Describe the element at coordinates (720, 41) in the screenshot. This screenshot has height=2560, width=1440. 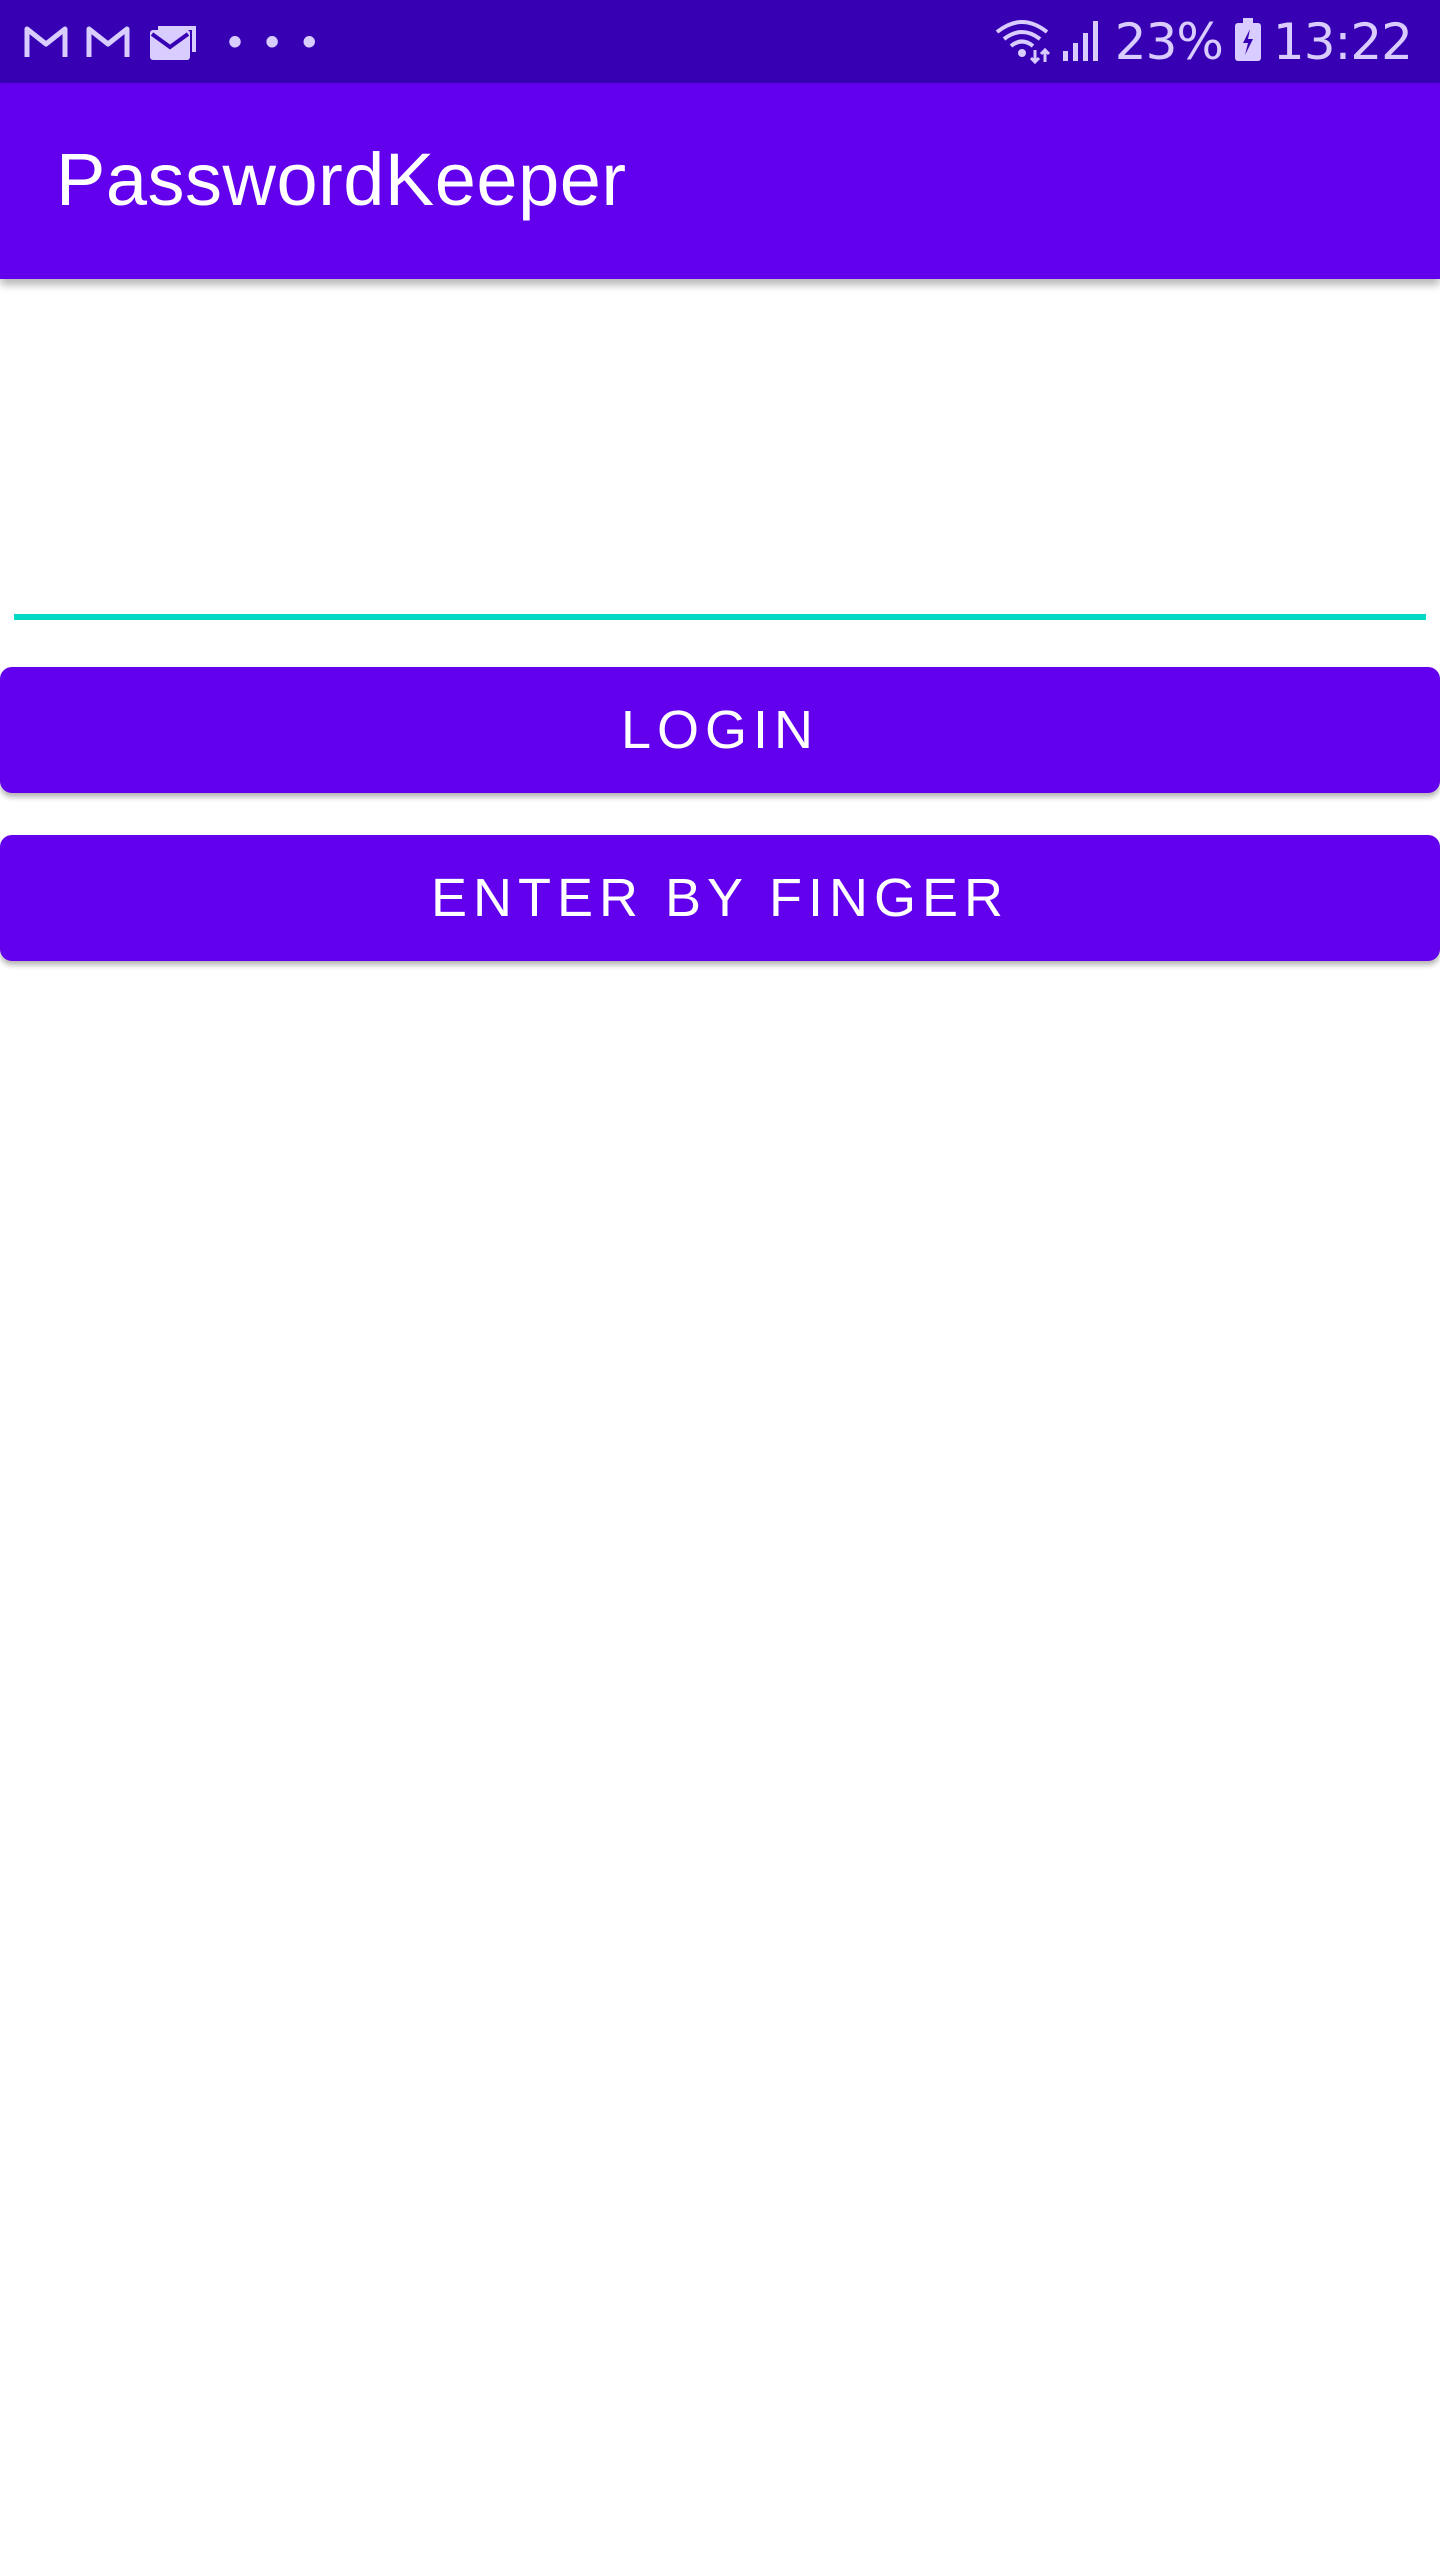
I see `status-bar: • • • 23% 13:22` at that location.